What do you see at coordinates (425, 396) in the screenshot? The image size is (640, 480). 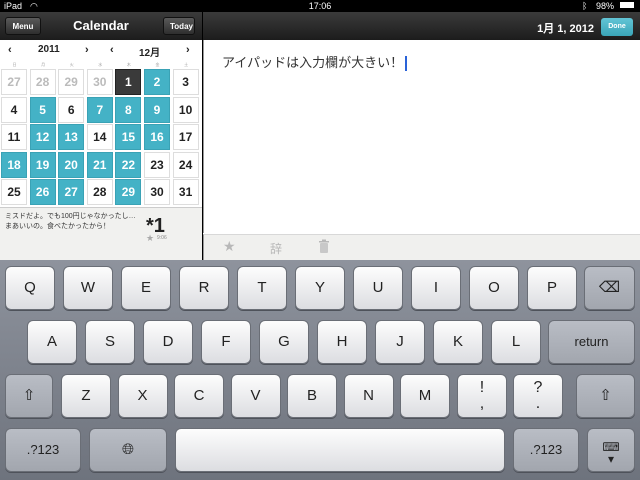 I see `key-m: M` at bounding box center [425, 396].